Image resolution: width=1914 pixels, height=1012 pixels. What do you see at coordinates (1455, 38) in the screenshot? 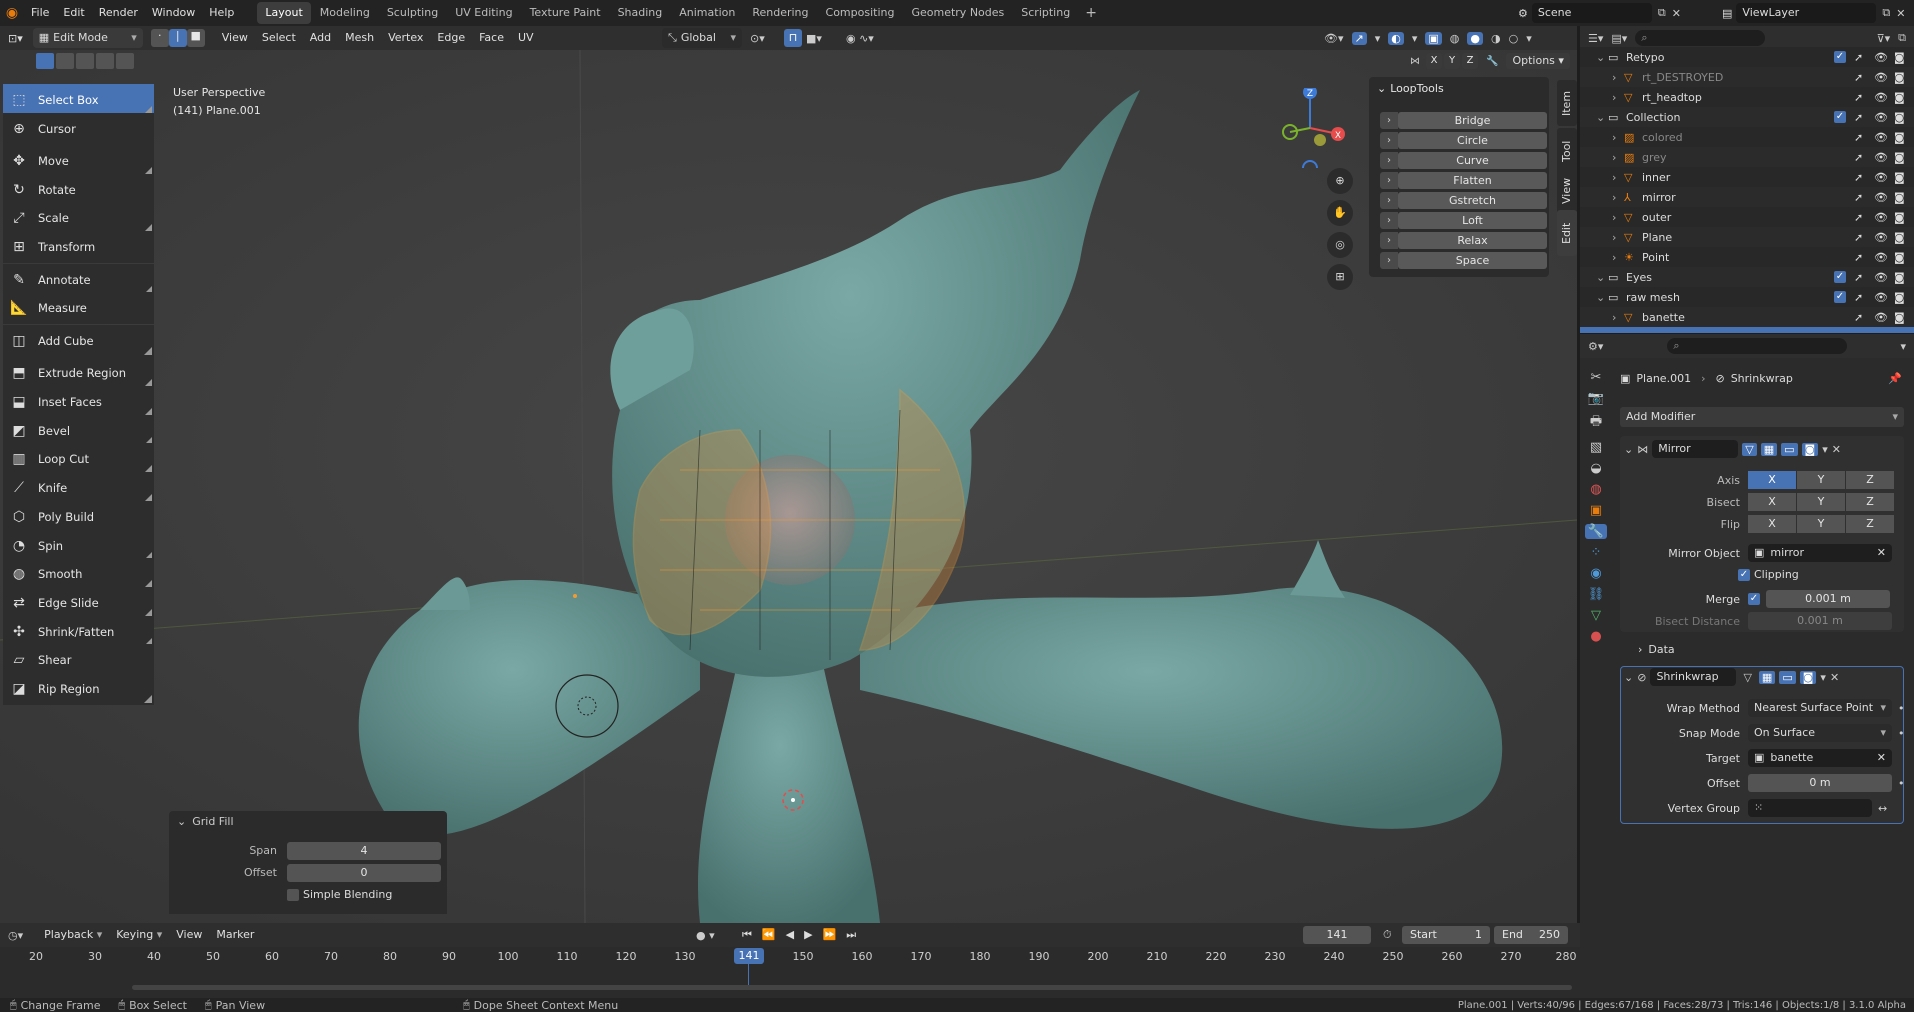
I see `wireframe-shading-icon: ◍` at bounding box center [1455, 38].